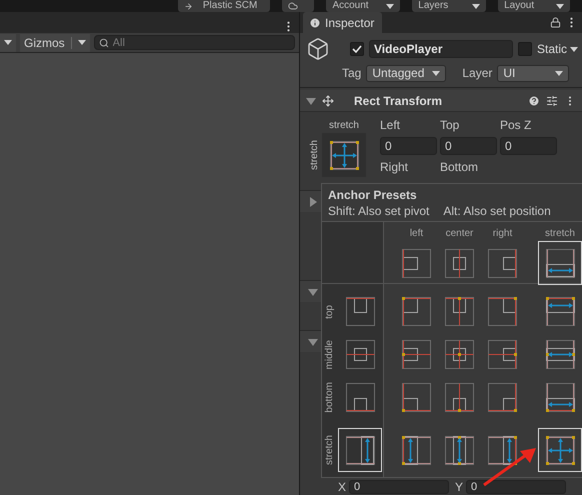 This screenshot has width=582, height=495. What do you see at coordinates (329, 355) in the screenshot?
I see `row-label: middle` at bounding box center [329, 355].